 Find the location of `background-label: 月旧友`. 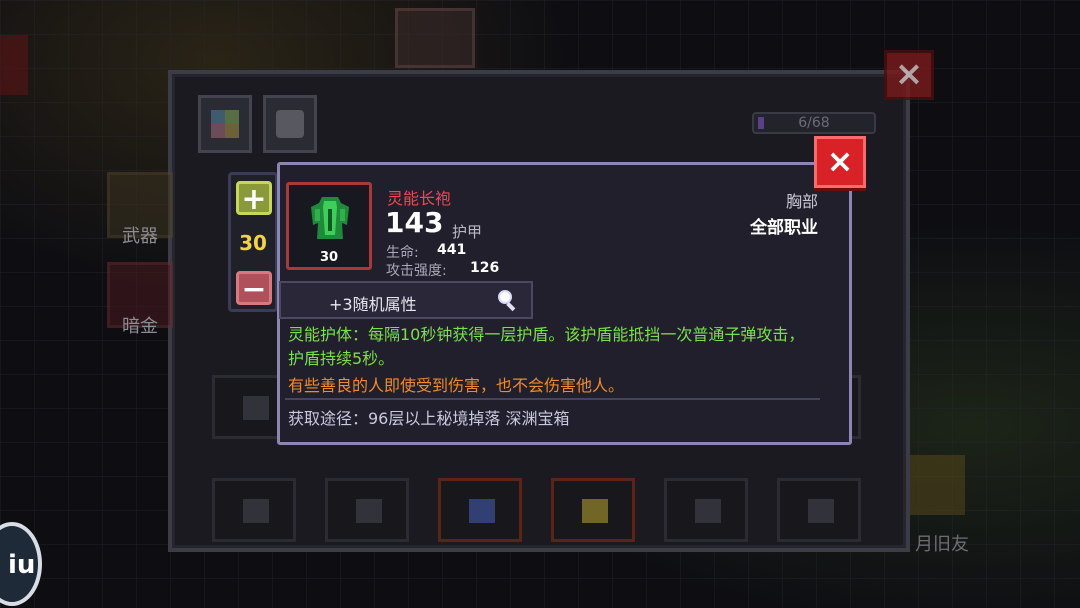

background-label: 月旧友 is located at coordinates (942, 544).